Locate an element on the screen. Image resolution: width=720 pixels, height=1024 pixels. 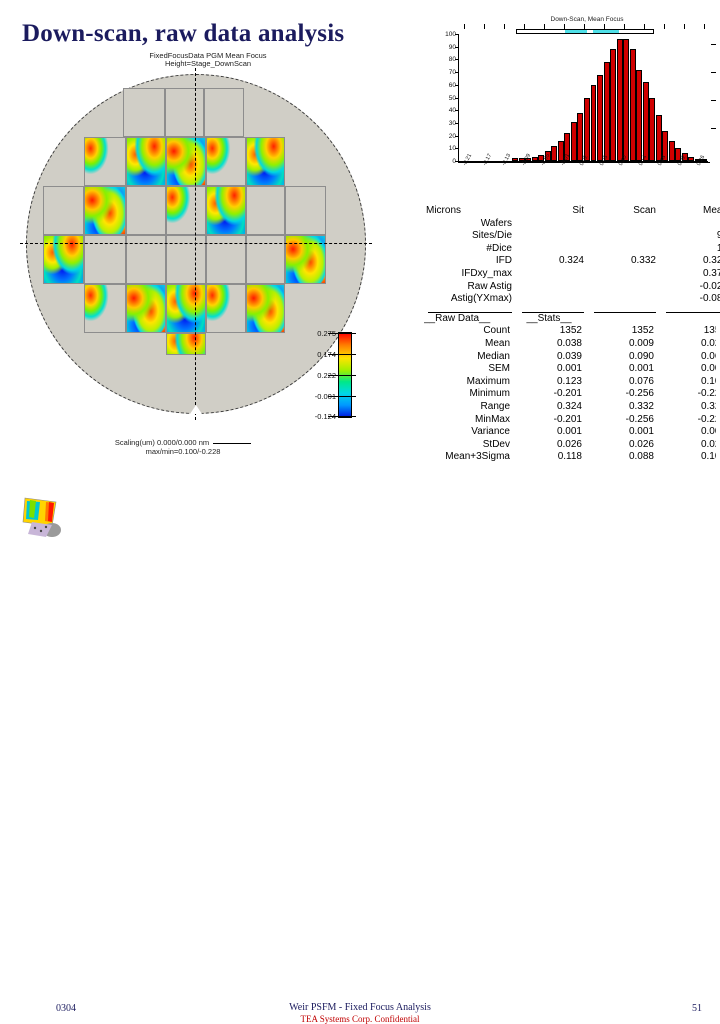
table-cell: 0.332 is located at coordinates (641, 406).